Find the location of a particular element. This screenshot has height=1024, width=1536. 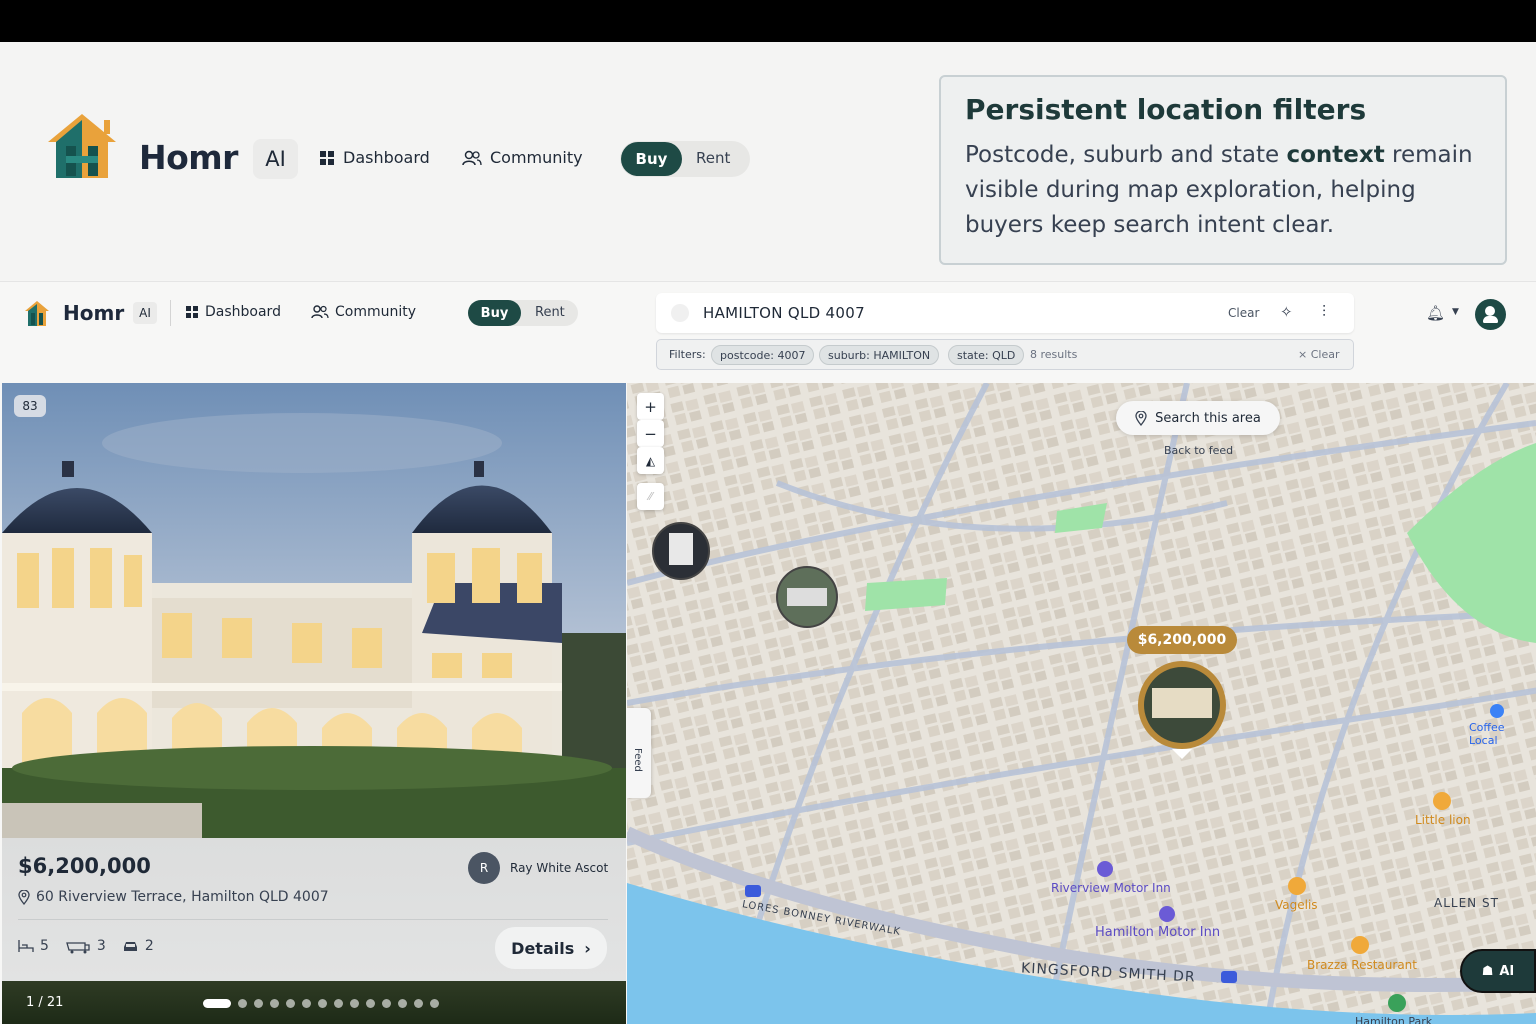

filter-chip-suburb: suburb: HAMILTON is located at coordinates (879, 355).